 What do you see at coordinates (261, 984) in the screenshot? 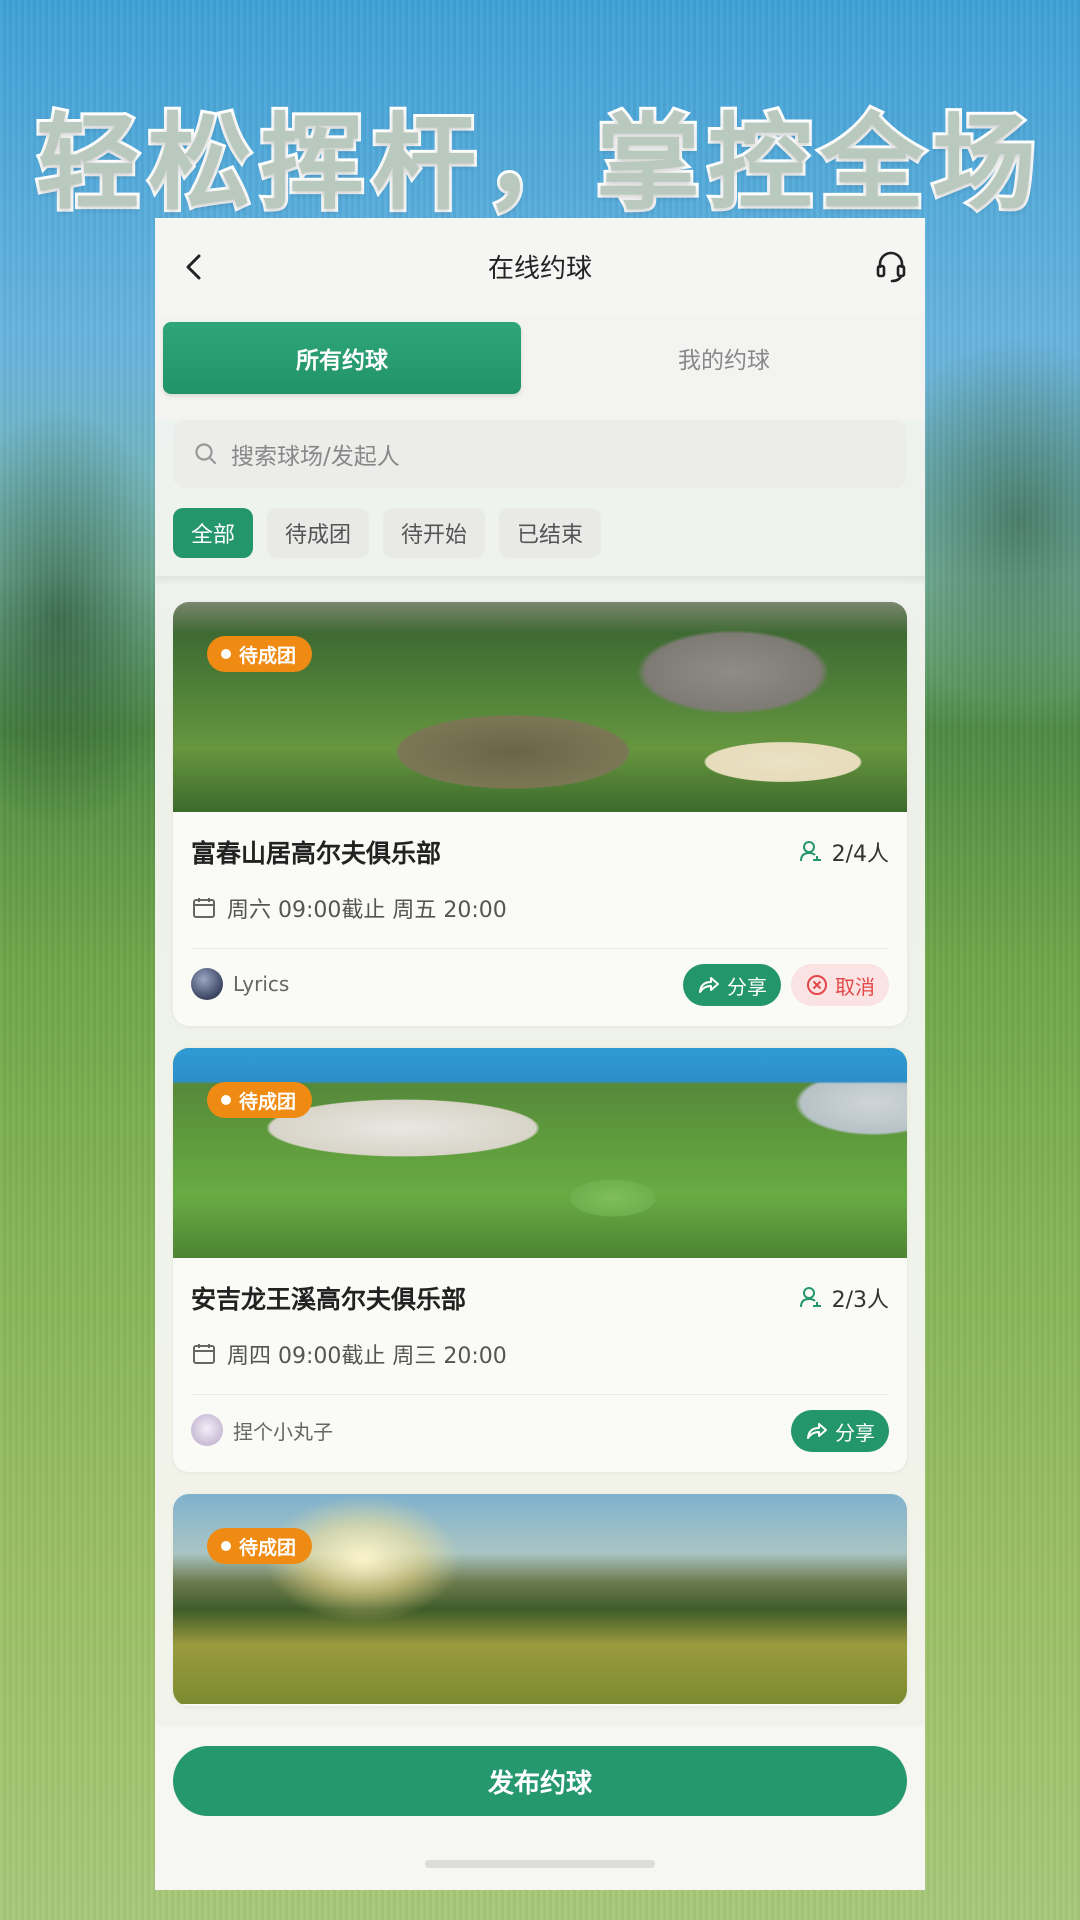
I see `organizer-name: Lyrics` at bounding box center [261, 984].